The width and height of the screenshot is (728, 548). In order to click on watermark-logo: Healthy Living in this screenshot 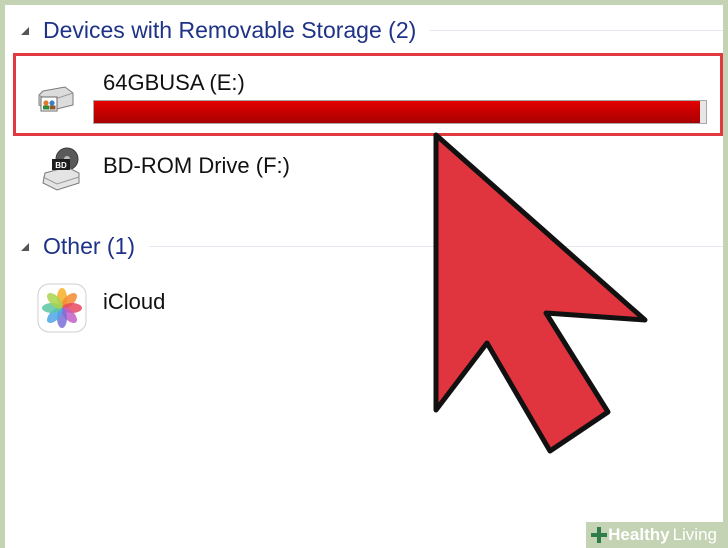, I will do `click(654, 535)`.